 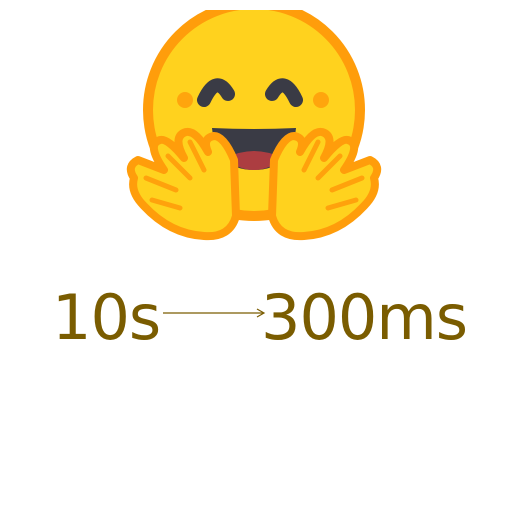 What do you see at coordinates (183, 184) in the screenshot?
I see `left-hand` at bounding box center [183, 184].